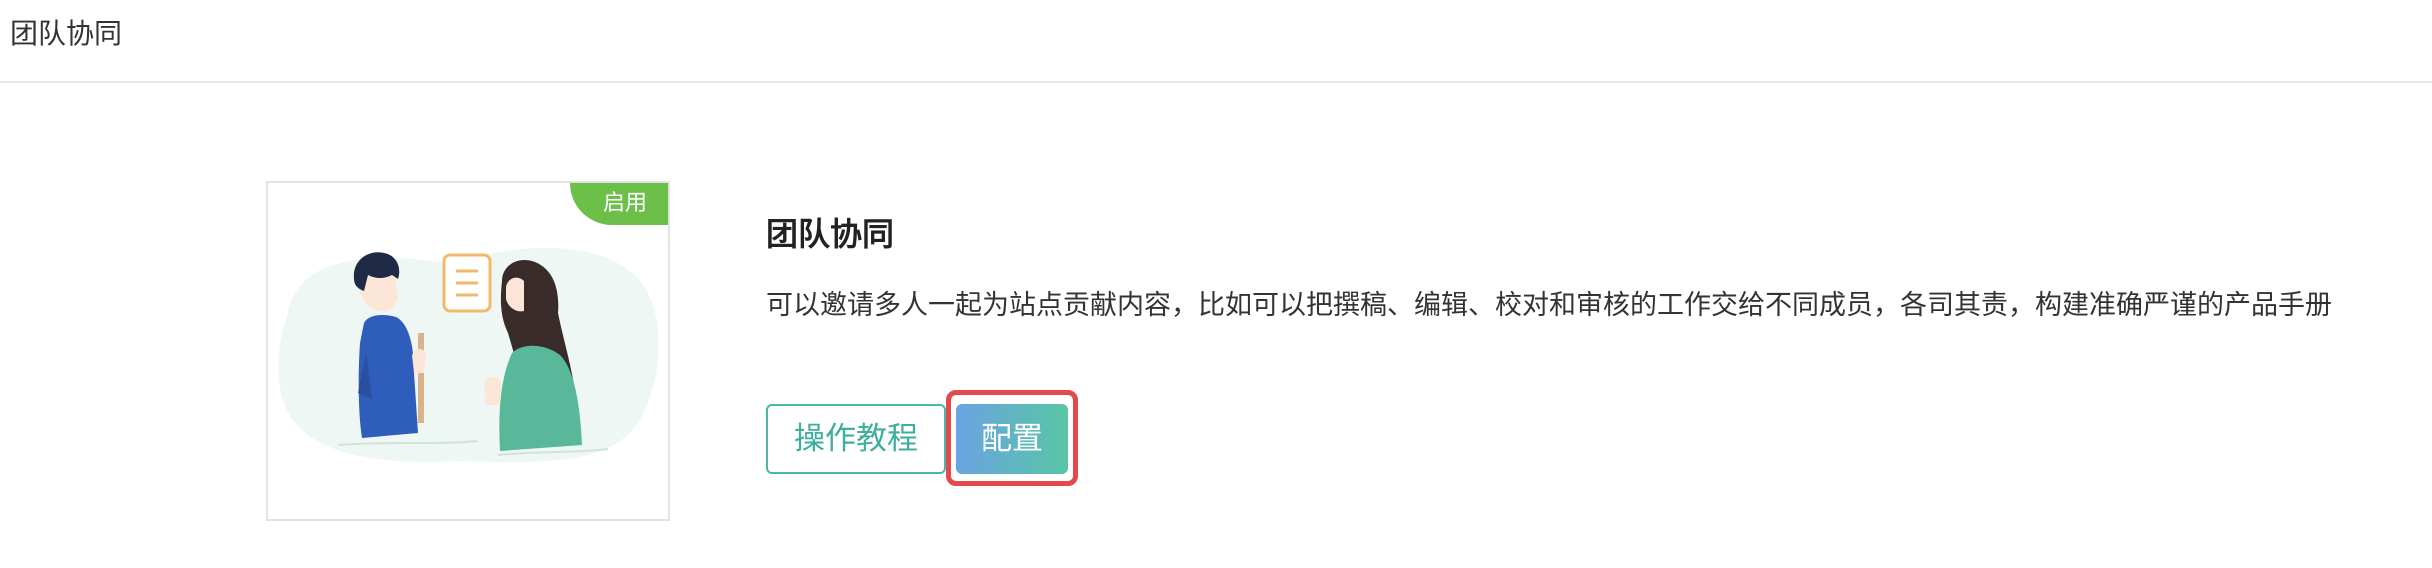  Describe the element at coordinates (467, 283) in the screenshot. I see `document-icon` at that location.